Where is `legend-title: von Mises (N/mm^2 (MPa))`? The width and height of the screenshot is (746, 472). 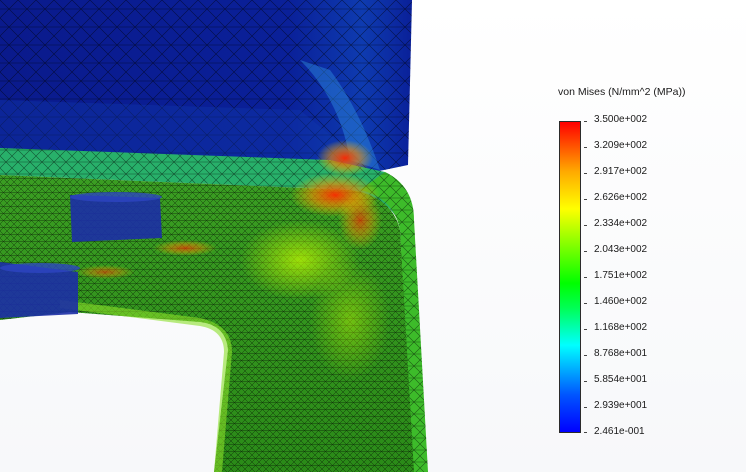 legend-title: von Mises (N/mm^2 (MPa)) is located at coordinates (622, 92).